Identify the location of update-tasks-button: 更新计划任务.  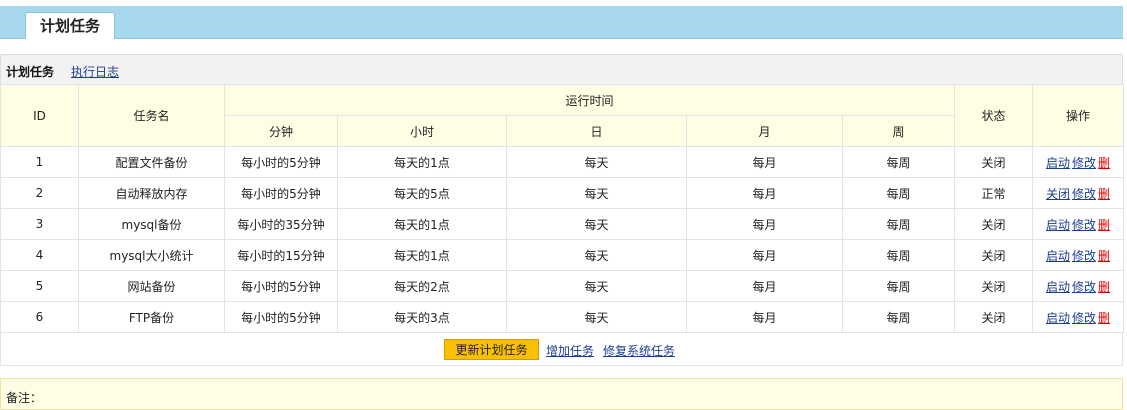
(491, 349).